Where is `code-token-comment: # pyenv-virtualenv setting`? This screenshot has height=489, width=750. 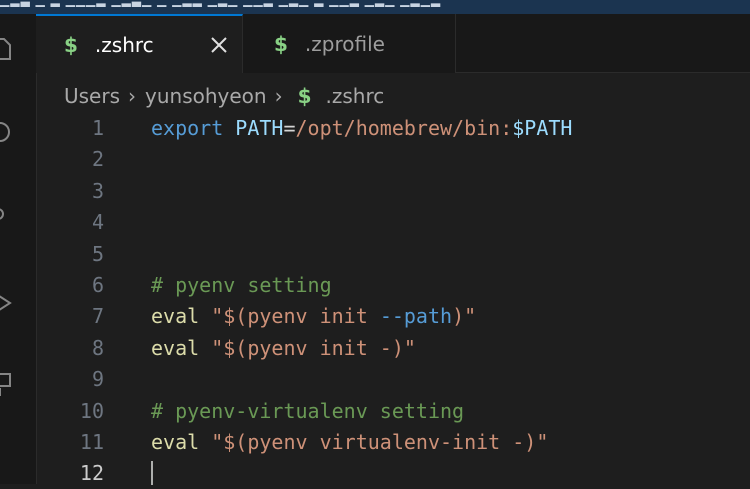 code-token-comment: # pyenv-virtualenv setting is located at coordinates (308, 410).